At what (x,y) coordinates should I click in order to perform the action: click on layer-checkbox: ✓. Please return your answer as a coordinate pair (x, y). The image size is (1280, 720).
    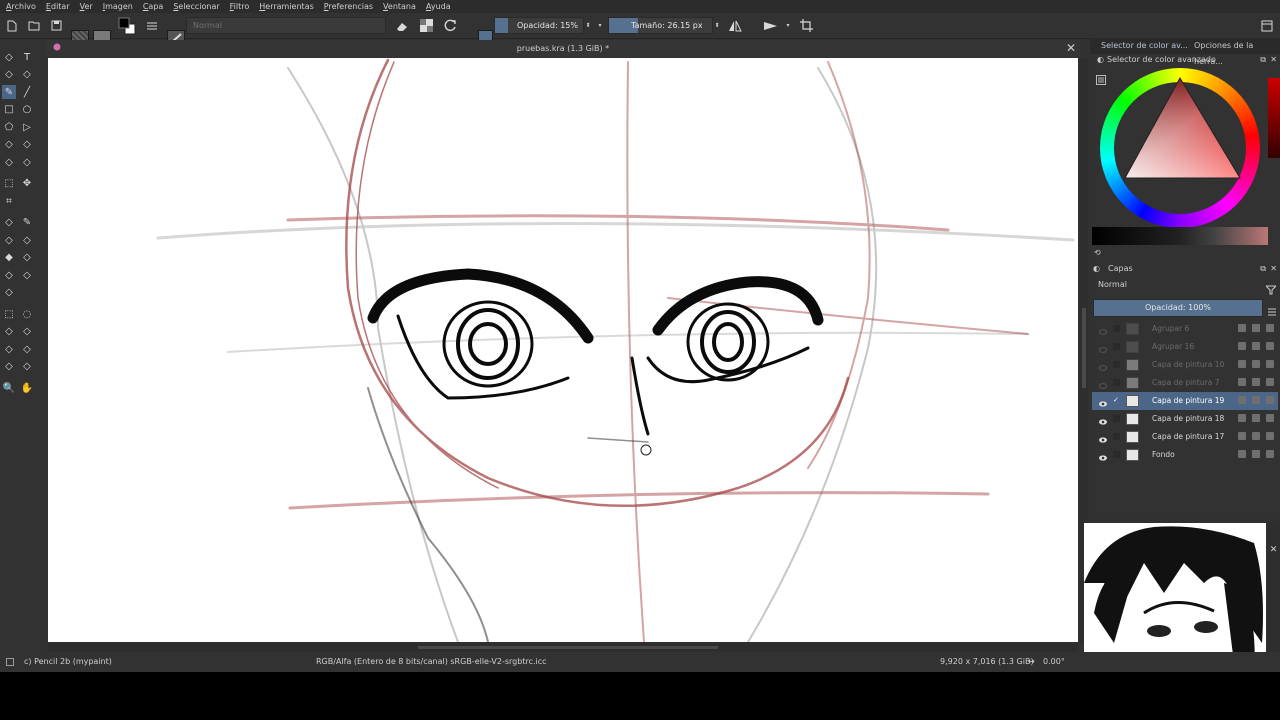
    Looking at the image, I should click on (1116, 400).